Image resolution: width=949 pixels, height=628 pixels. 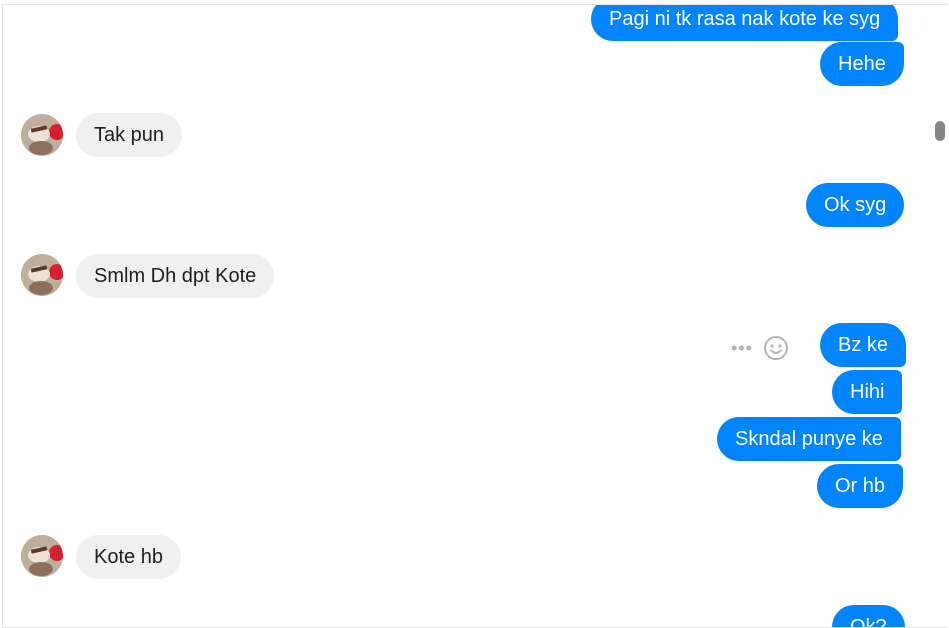 I want to click on message-bubble-incoming: Kote hb, so click(x=128, y=557).